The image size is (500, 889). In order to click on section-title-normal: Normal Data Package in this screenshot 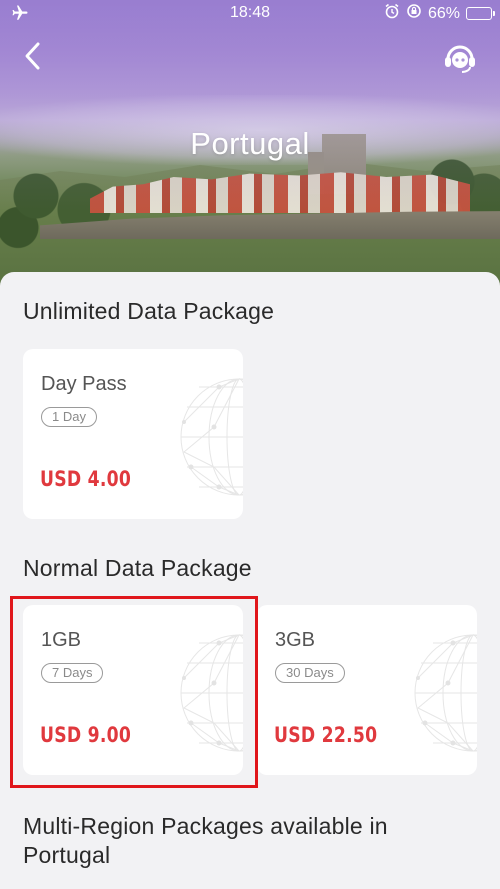, I will do `click(137, 568)`.